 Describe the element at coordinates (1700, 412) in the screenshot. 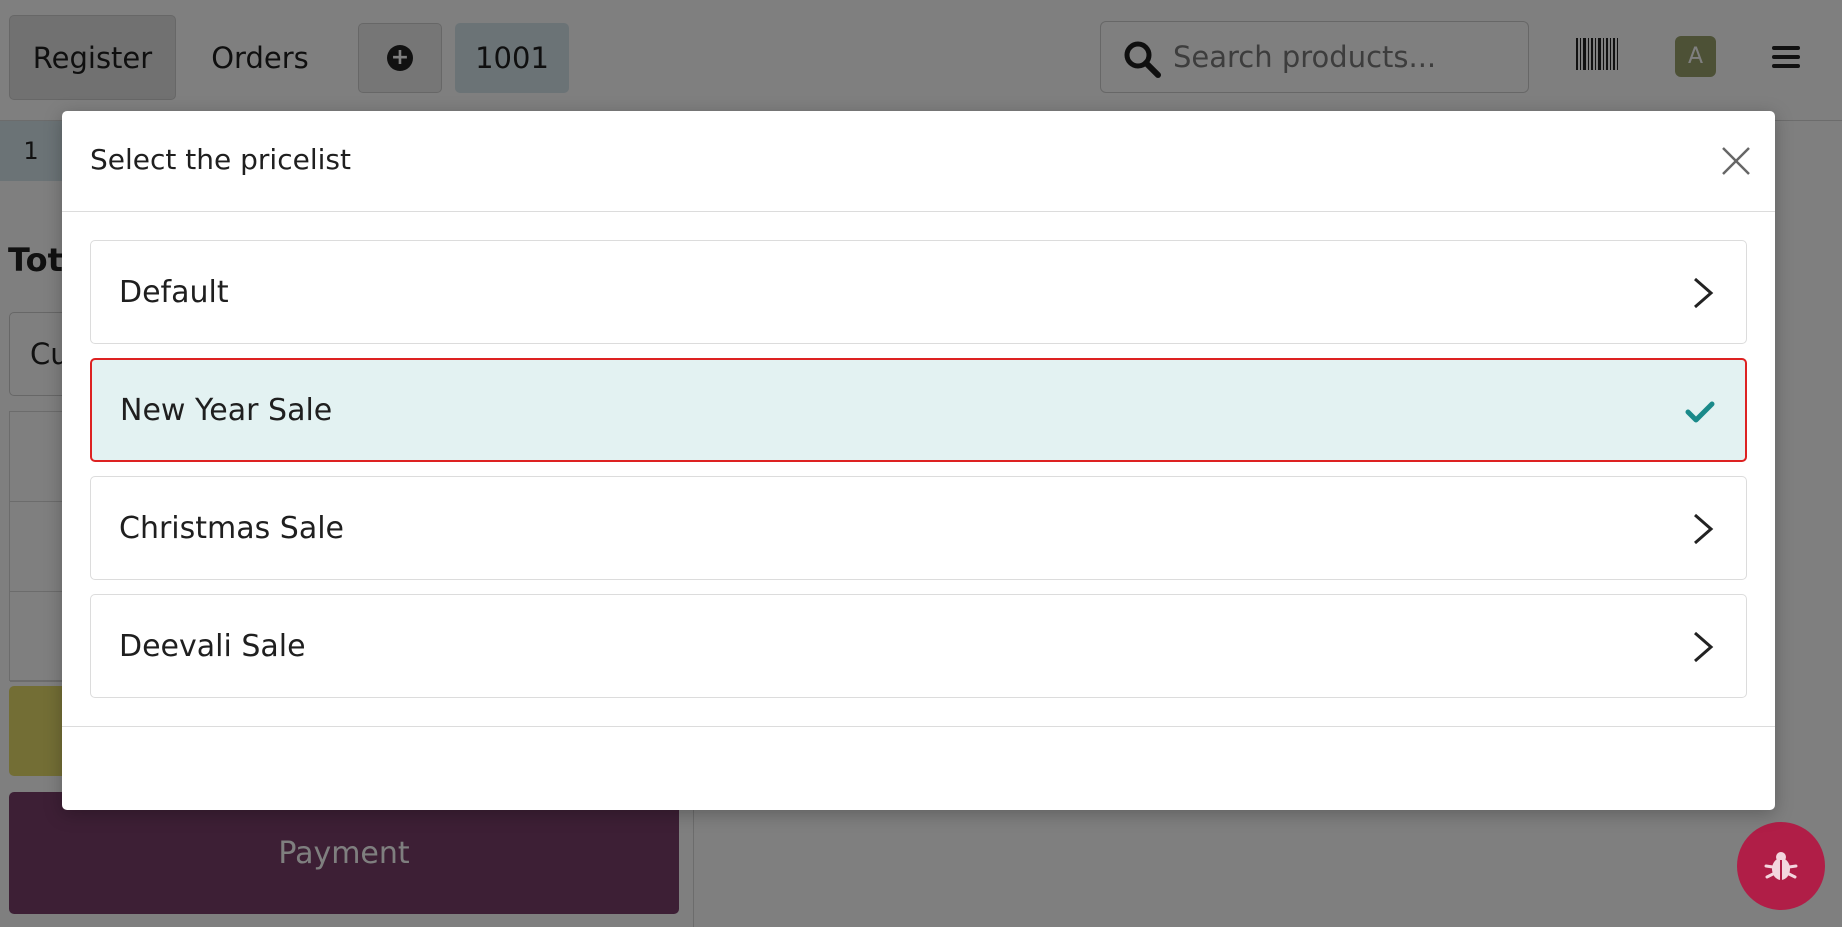

I see `check-icon` at that location.